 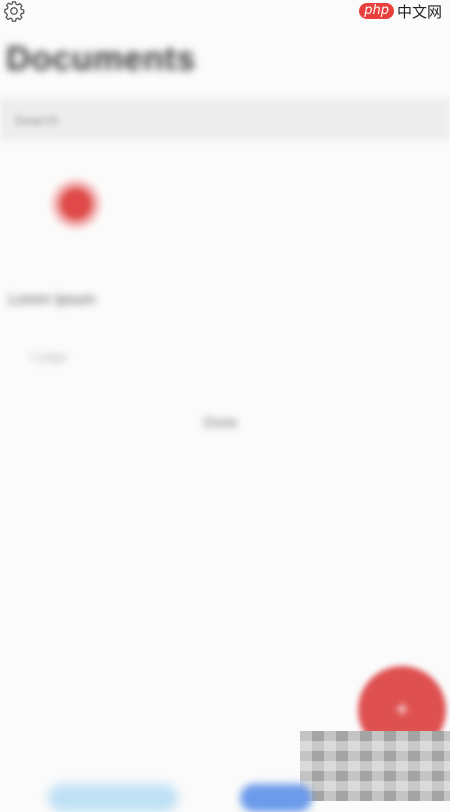 What do you see at coordinates (419, 11) in the screenshot?
I see `watermark-text: 中文网` at bounding box center [419, 11].